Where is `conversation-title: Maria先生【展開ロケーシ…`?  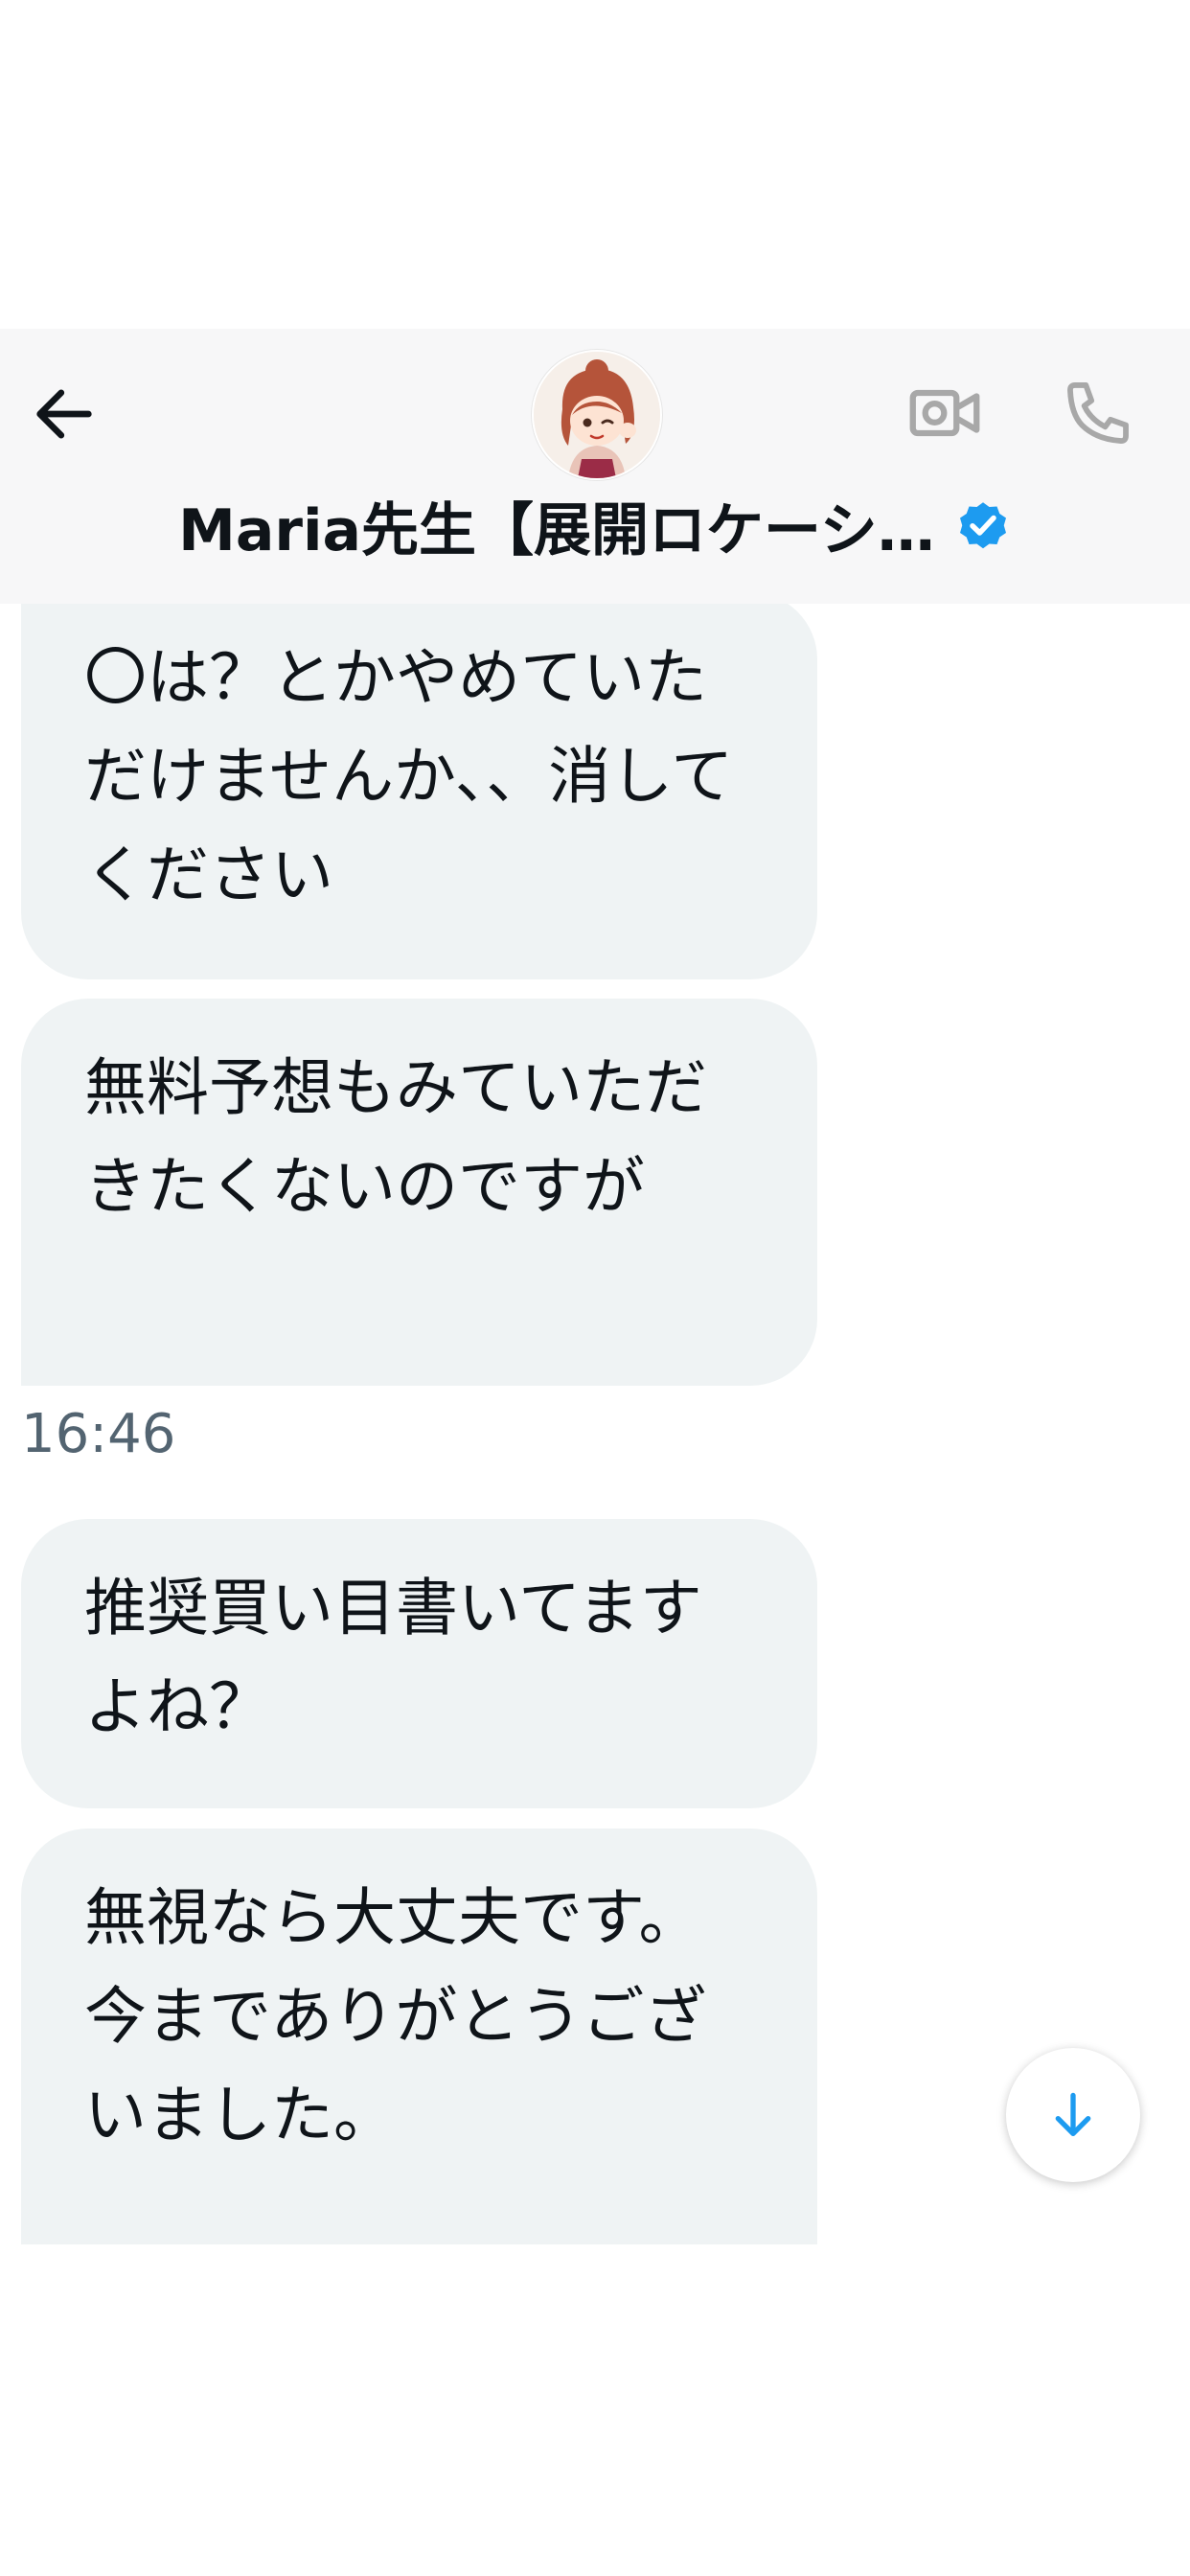
conversation-title: Maria先生【展開ロケーシ… is located at coordinates (557, 525).